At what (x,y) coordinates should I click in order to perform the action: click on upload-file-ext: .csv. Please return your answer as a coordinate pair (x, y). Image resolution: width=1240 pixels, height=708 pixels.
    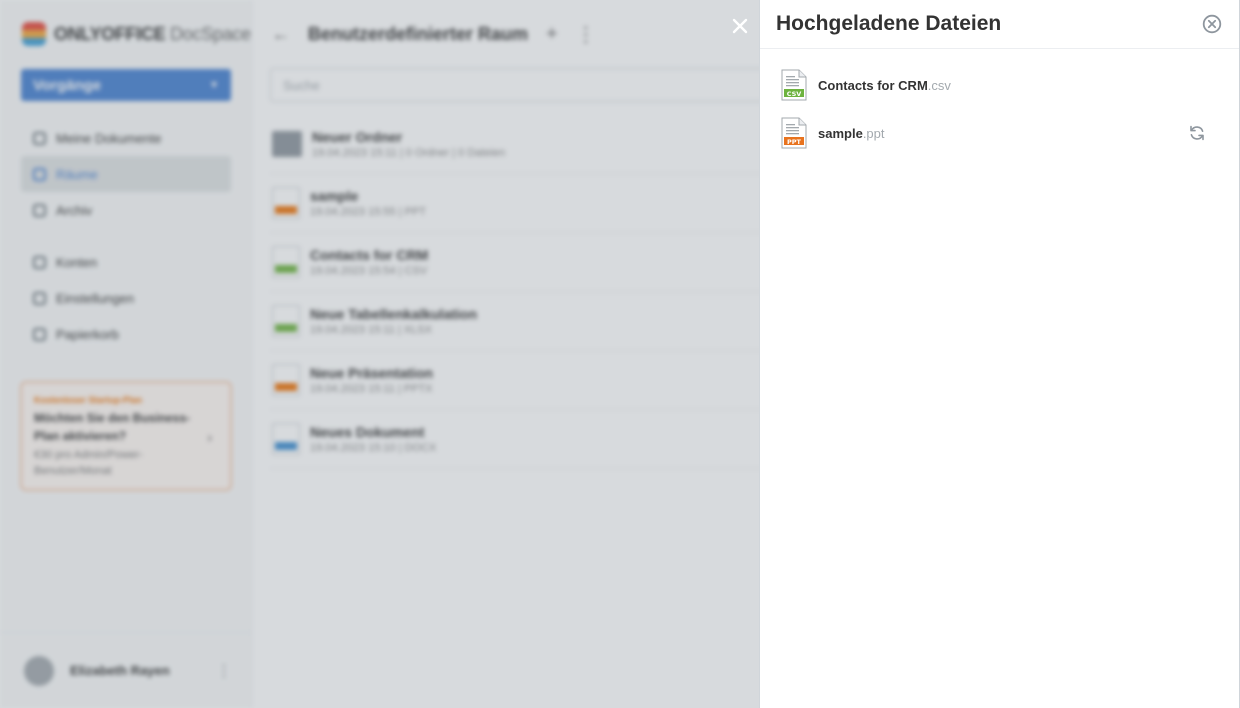
    Looking at the image, I should click on (939, 85).